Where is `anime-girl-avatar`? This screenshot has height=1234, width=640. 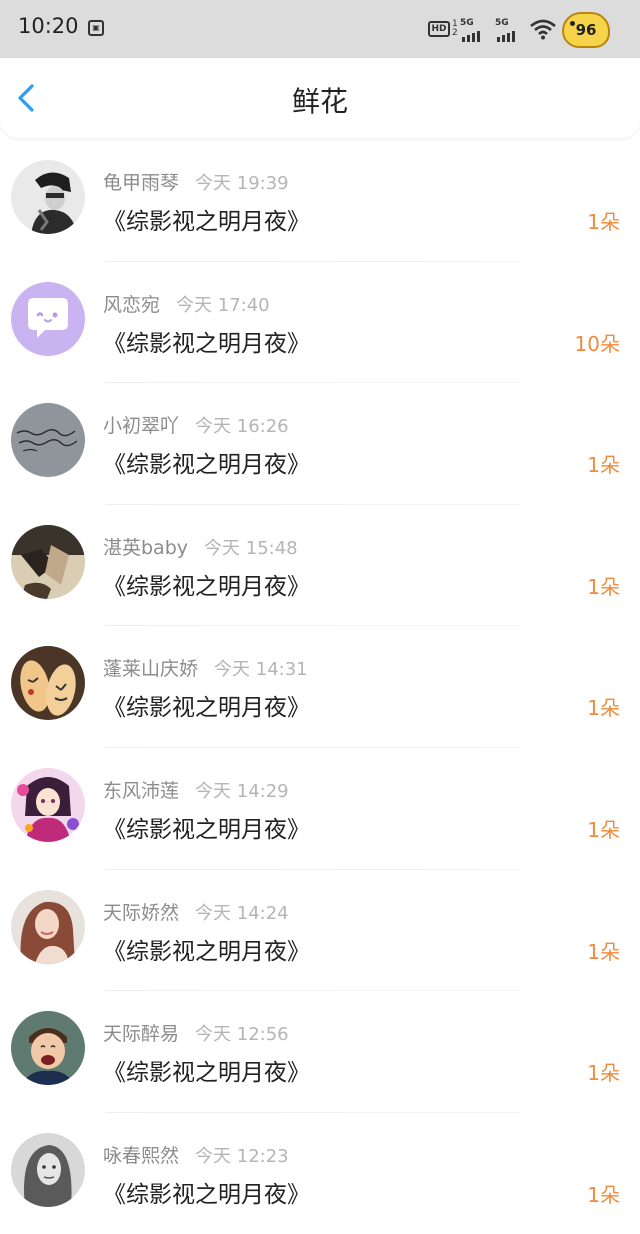
anime-girl-avatar is located at coordinates (48, 804).